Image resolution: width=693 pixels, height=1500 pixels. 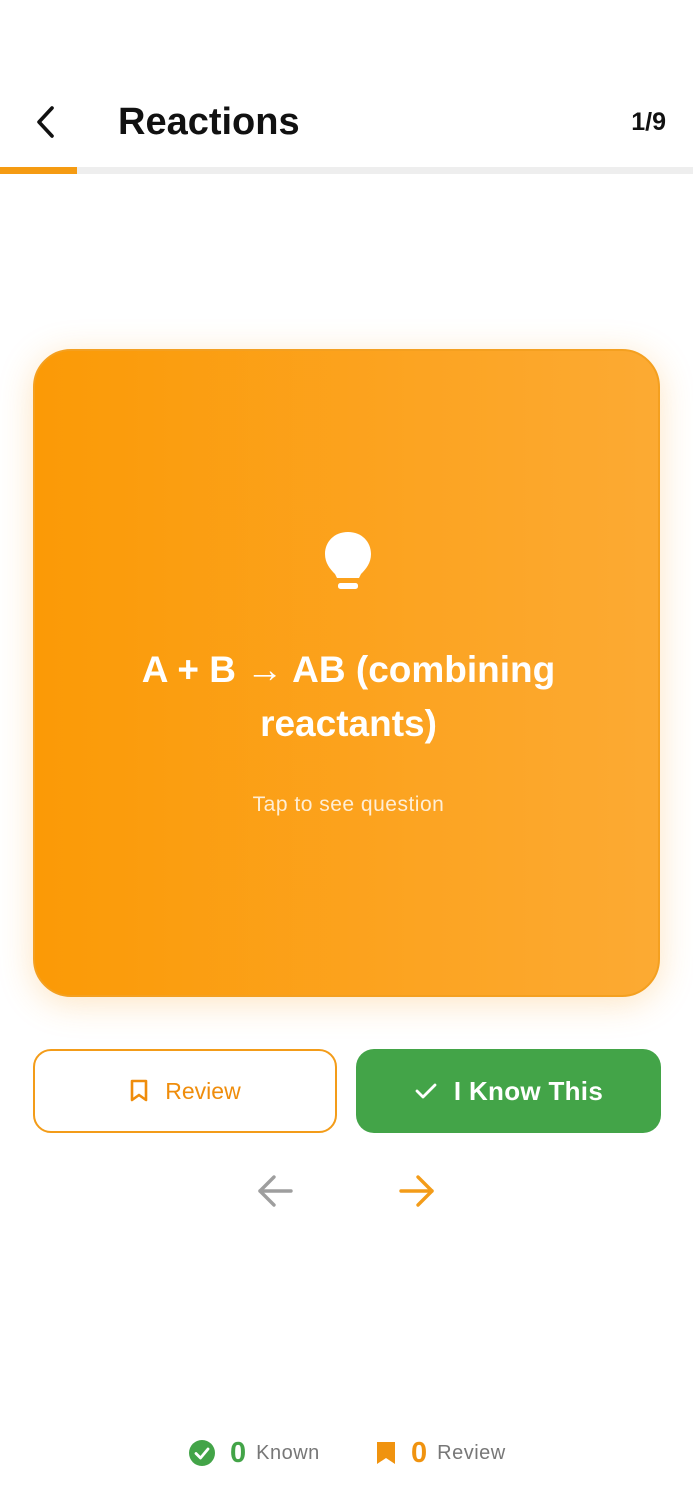 What do you see at coordinates (419, 1452) in the screenshot?
I see `review-count: 0` at bounding box center [419, 1452].